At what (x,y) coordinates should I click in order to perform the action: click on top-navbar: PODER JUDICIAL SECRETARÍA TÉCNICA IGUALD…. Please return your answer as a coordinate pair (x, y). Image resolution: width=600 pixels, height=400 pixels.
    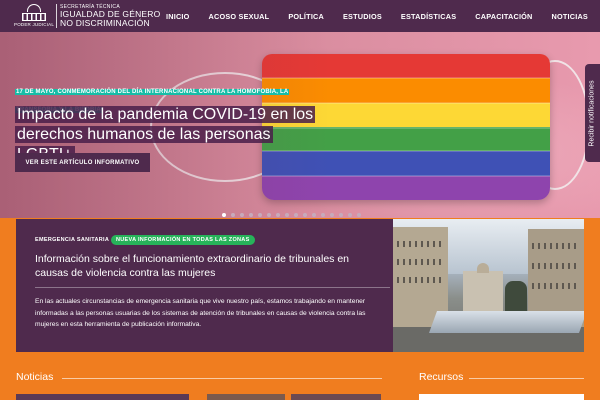
    Looking at the image, I should click on (300, 16).